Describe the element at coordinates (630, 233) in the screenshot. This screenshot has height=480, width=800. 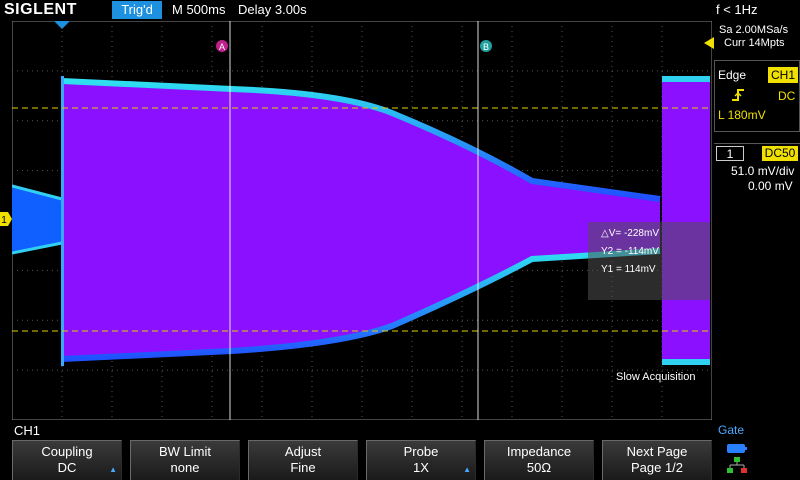
I see `cursor-delta-v: △V= -228mV` at that location.